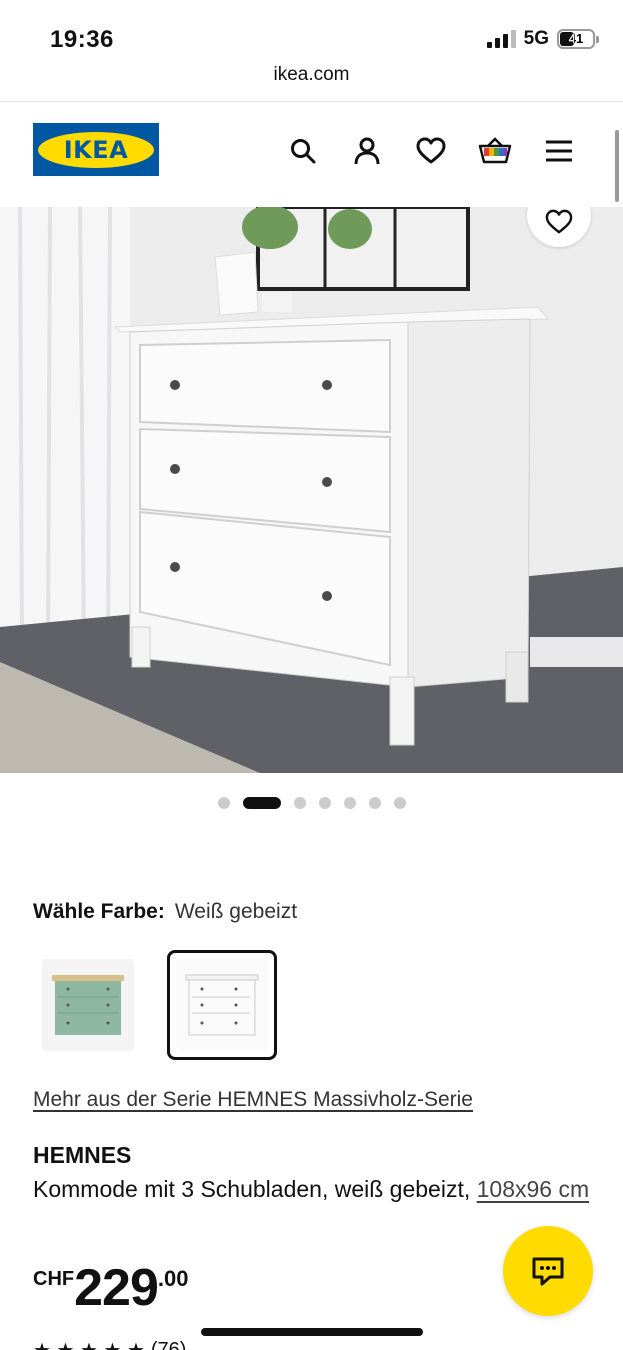 Image resolution: width=623 pixels, height=1350 pixels. I want to click on swatch-green, so click(88, 1005).